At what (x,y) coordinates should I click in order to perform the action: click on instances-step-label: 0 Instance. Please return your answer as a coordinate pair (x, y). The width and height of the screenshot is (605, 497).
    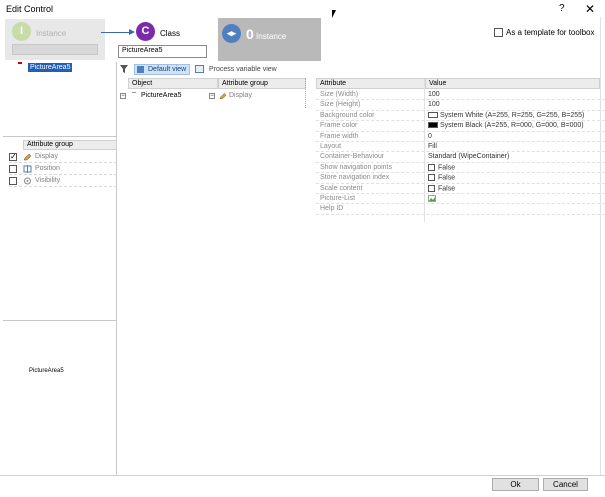
    Looking at the image, I should click on (266, 34).